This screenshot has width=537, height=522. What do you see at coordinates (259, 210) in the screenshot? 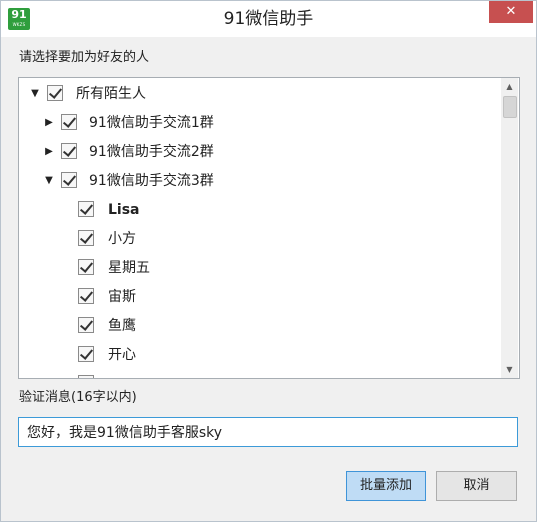
I see `tree-member-item: Lisa` at bounding box center [259, 210].